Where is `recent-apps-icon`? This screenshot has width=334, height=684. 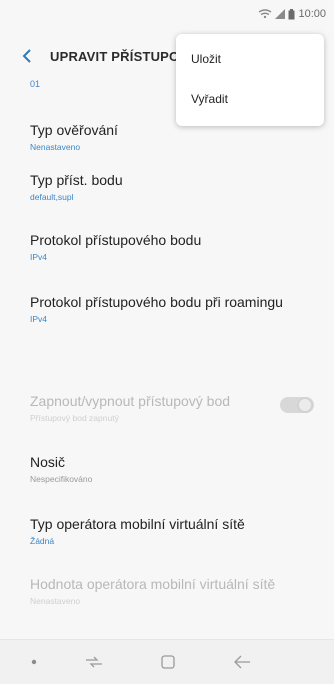 recent-apps-icon is located at coordinates (94, 662).